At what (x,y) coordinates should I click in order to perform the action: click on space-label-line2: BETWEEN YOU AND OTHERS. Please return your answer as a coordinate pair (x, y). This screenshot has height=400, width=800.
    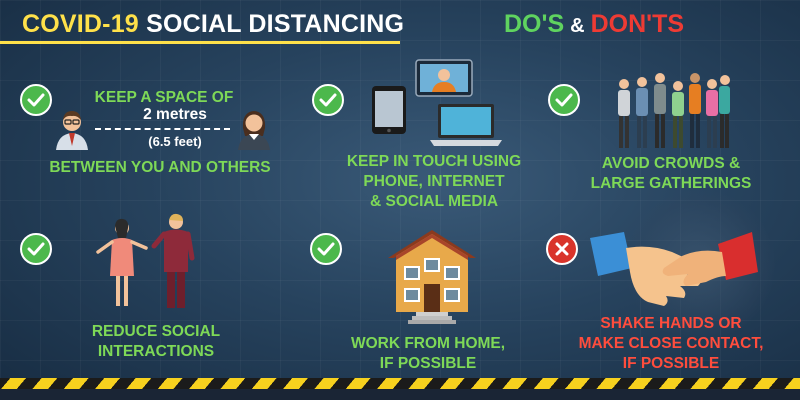
    Looking at the image, I should click on (160, 167).